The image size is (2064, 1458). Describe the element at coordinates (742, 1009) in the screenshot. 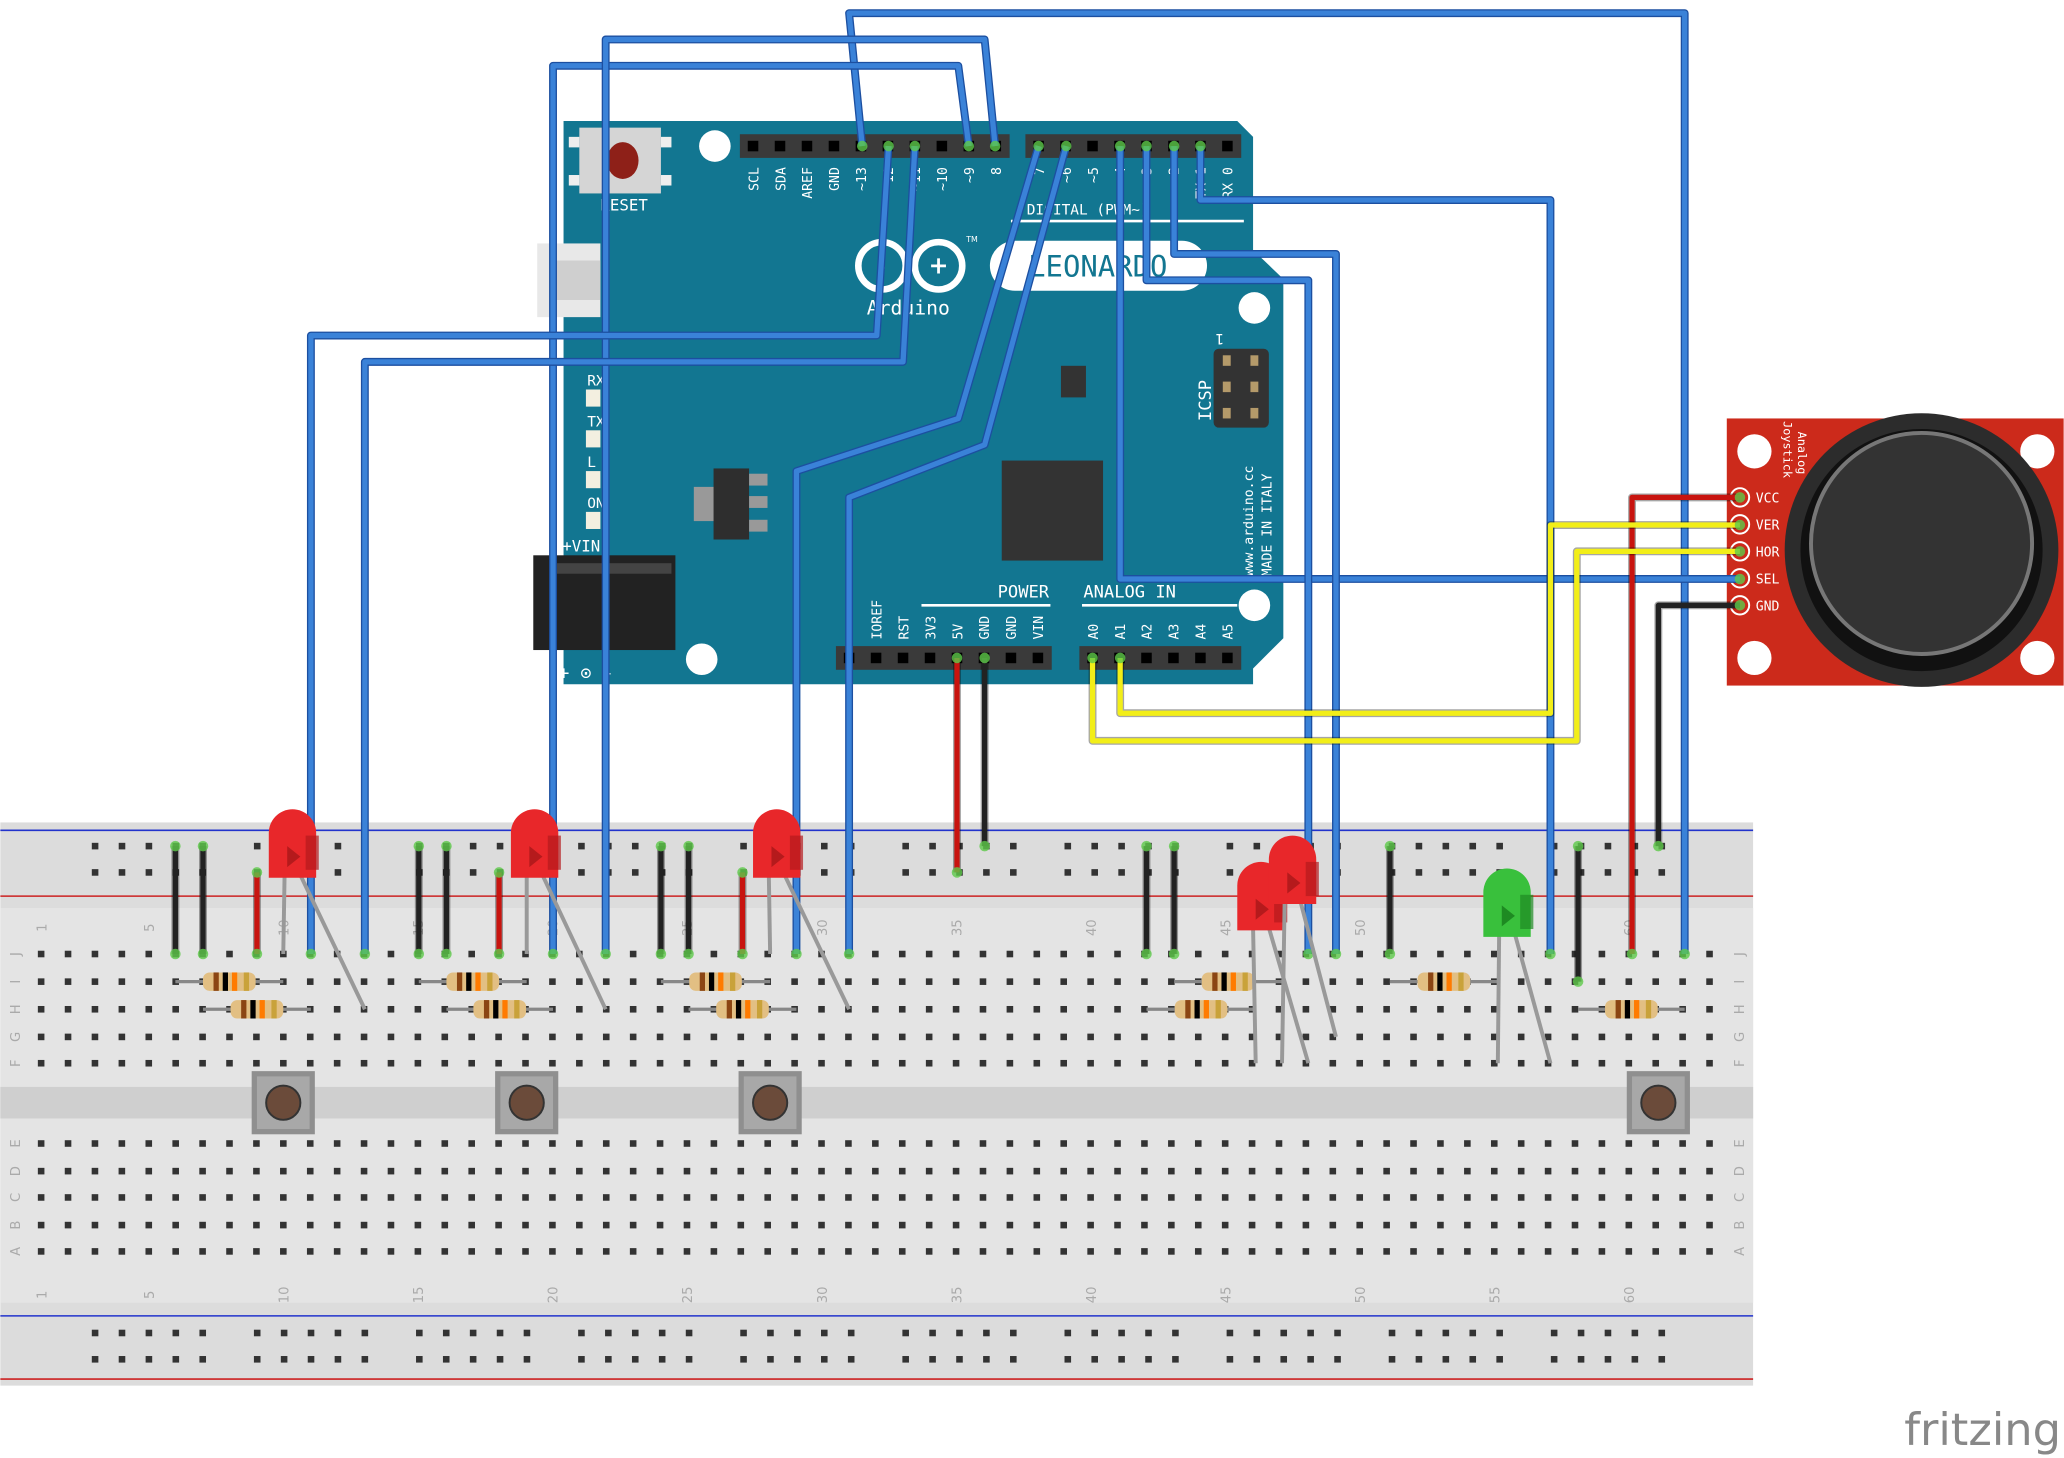

I see `resistor` at that location.